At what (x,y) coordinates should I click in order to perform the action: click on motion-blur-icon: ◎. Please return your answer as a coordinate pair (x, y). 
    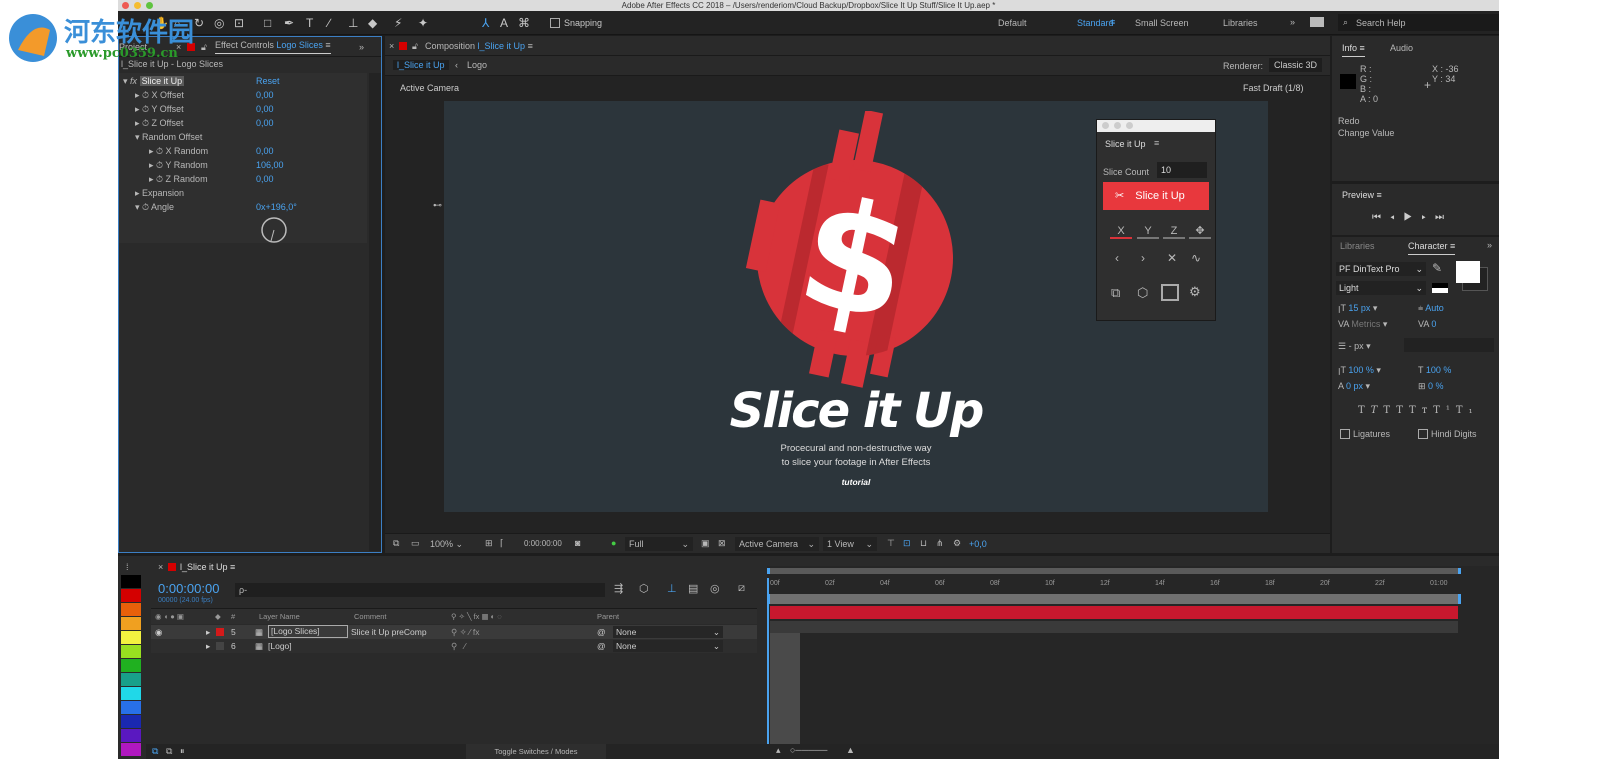
    Looking at the image, I should click on (715, 588).